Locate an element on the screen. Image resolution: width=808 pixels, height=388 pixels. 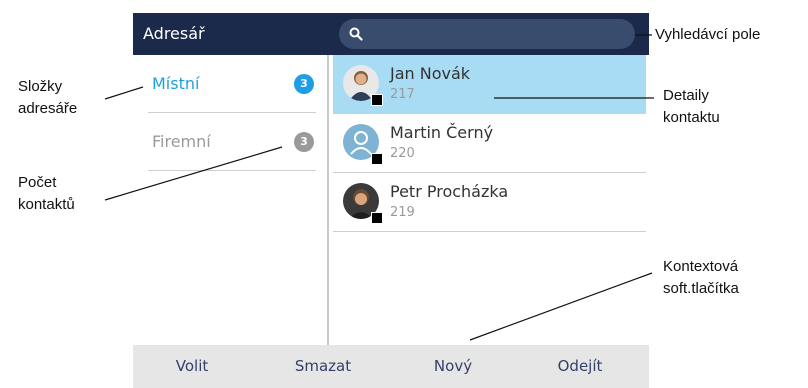
folders-callout: Složky adresáře is located at coordinates (48, 97).